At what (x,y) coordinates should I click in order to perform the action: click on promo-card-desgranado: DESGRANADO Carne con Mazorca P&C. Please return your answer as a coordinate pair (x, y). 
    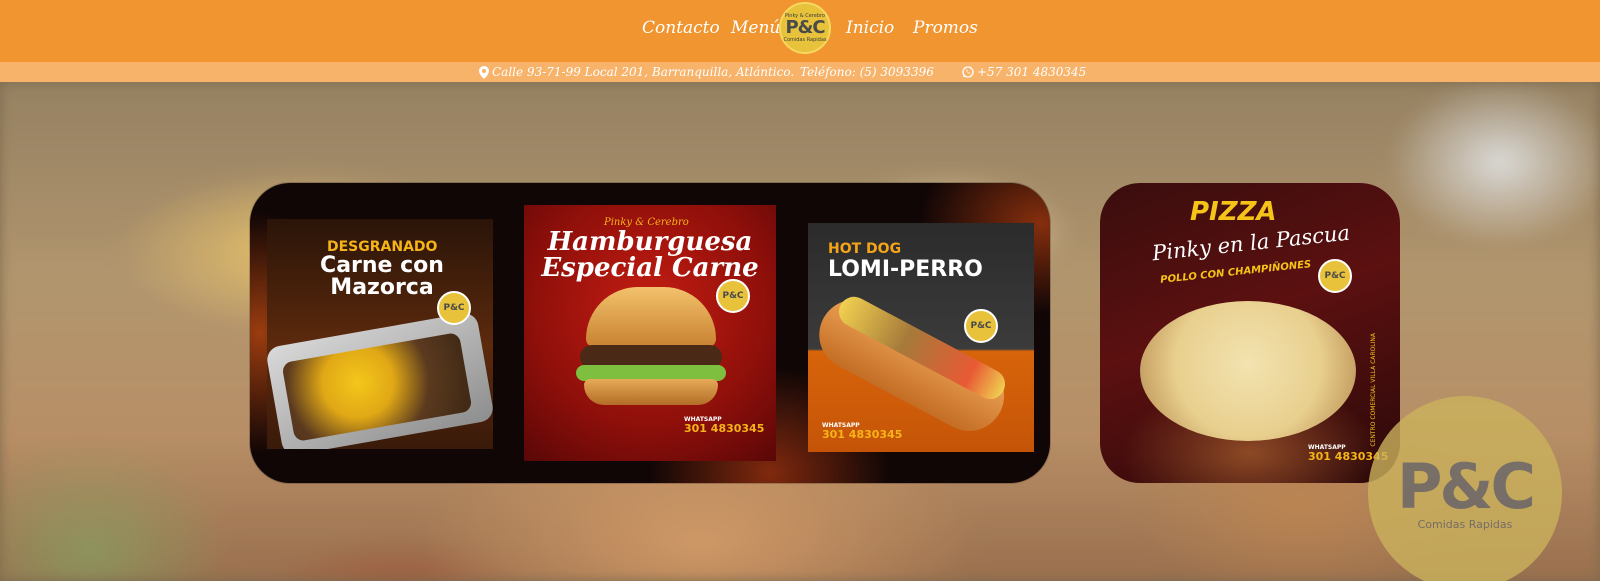
    Looking at the image, I should click on (380, 334).